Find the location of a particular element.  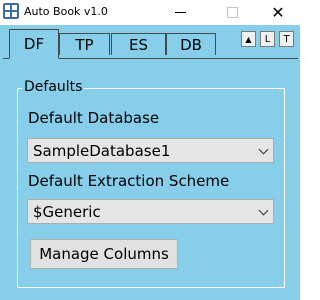

tab-label: ES is located at coordinates (138, 44).